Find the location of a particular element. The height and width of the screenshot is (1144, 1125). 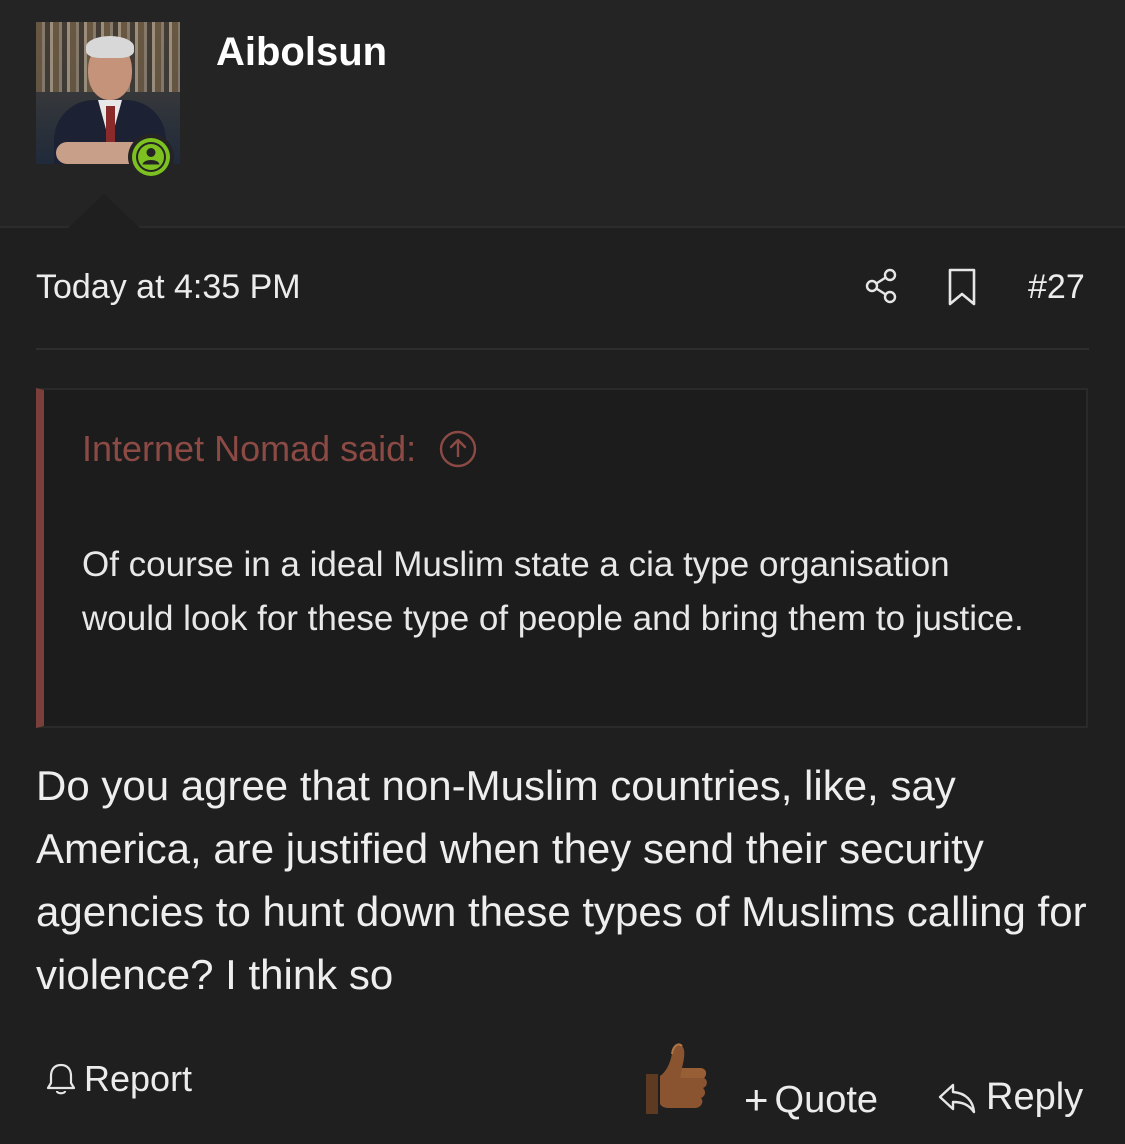

quote-attribution: Internet Nomad said: is located at coordinates (280, 449).